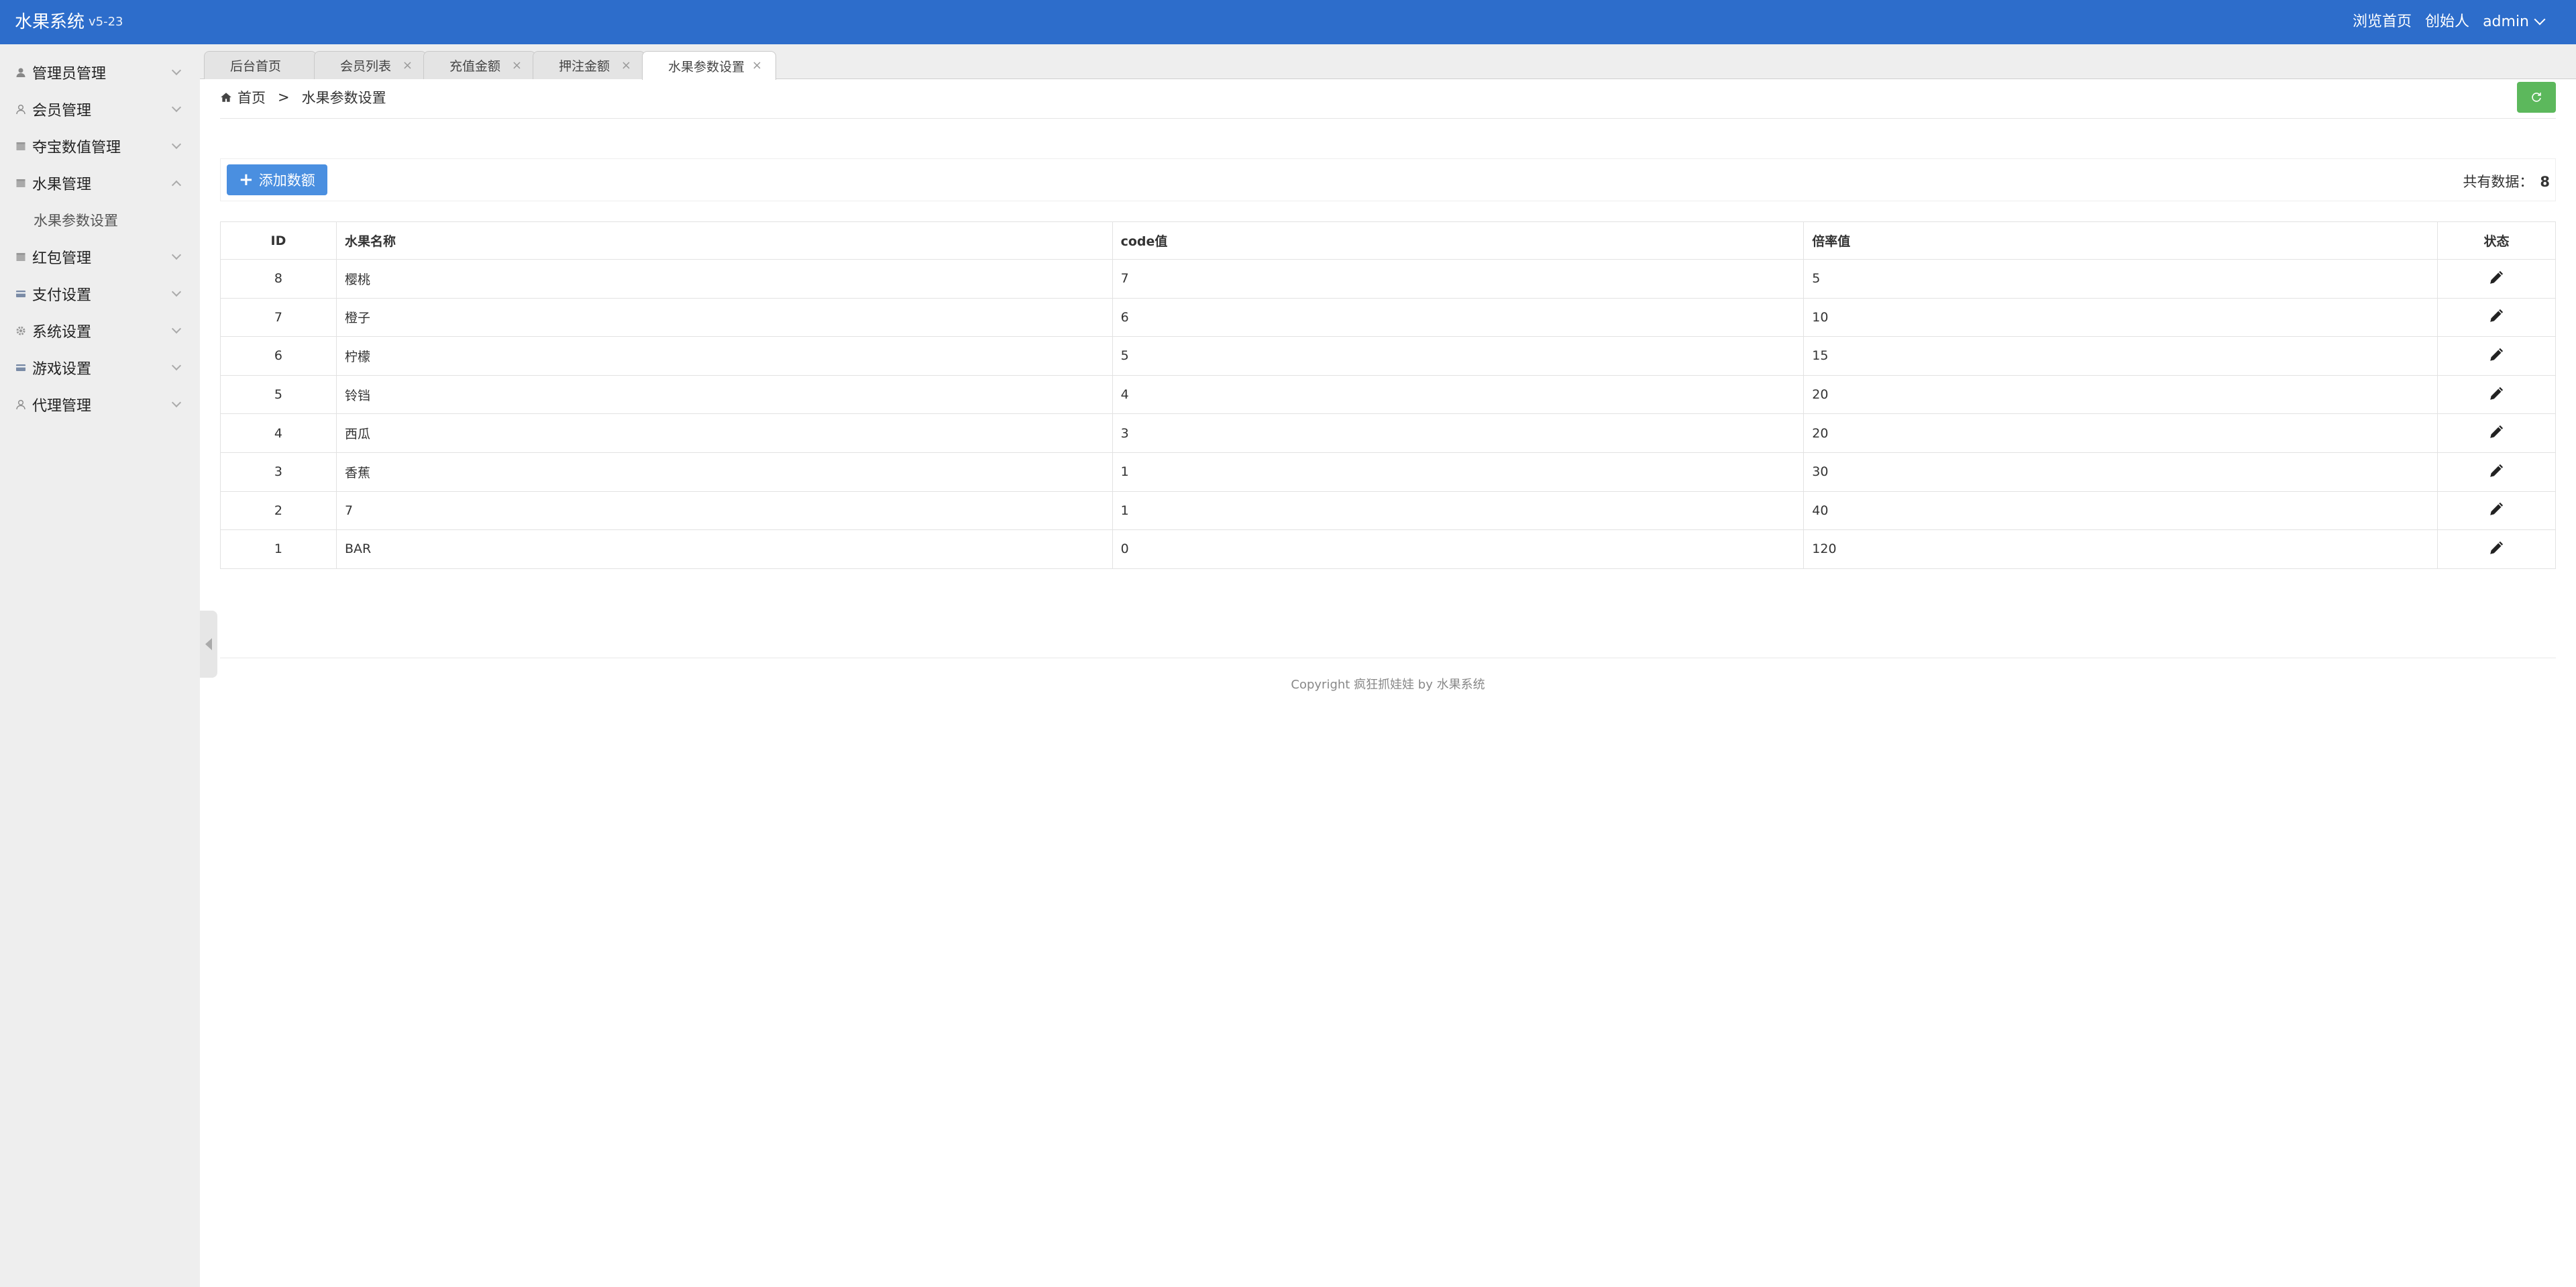  What do you see at coordinates (2120, 433) in the screenshot?
I see `cell-rate: 20` at bounding box center [2120, 433].